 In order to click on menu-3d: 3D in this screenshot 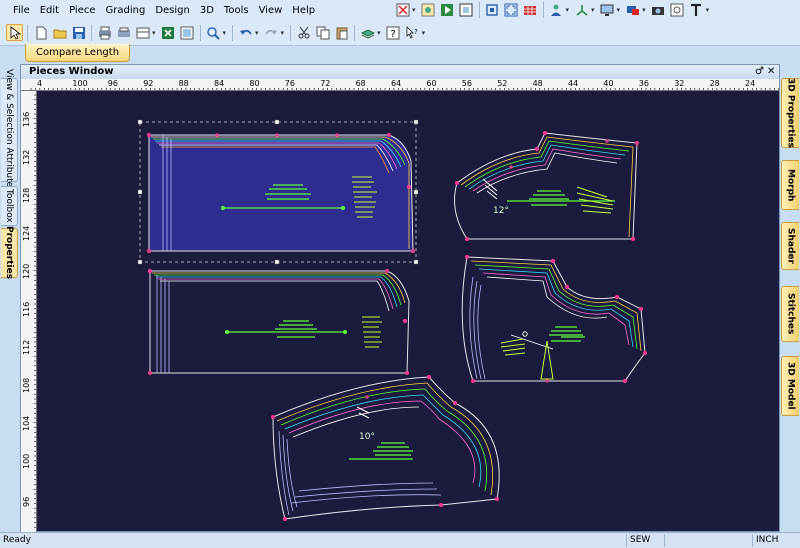, I will do `click(207, 10)`.